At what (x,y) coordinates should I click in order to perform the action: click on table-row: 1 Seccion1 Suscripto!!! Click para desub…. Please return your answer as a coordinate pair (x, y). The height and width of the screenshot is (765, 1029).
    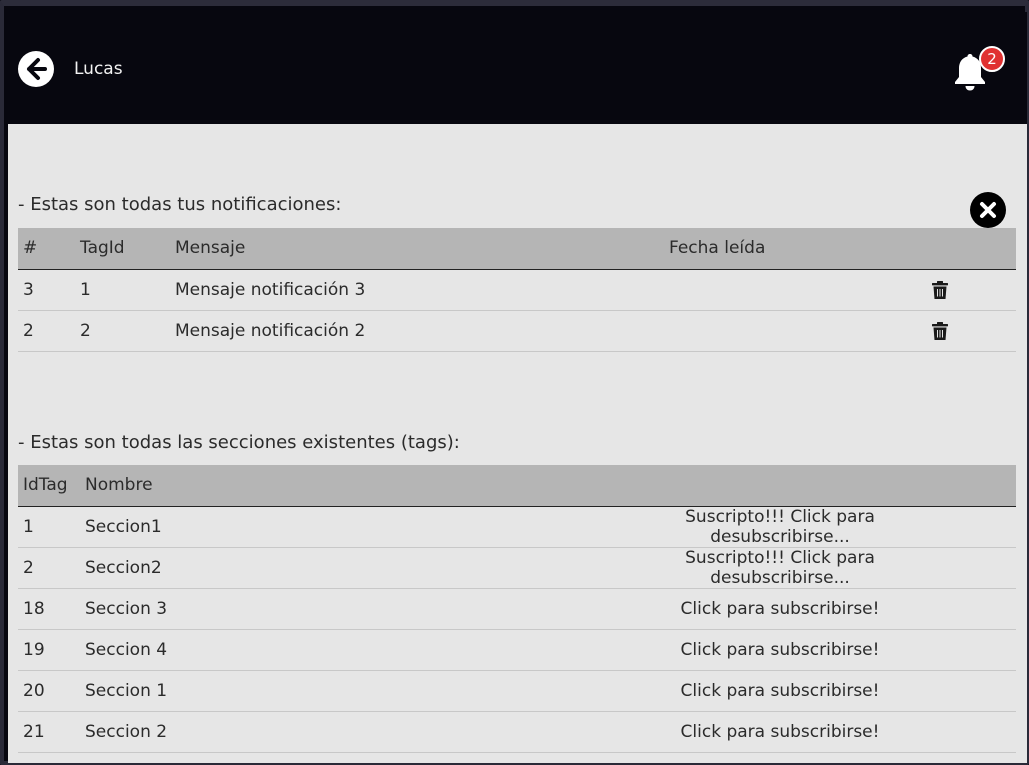
    Looking at the image, I should click on (517, 526).